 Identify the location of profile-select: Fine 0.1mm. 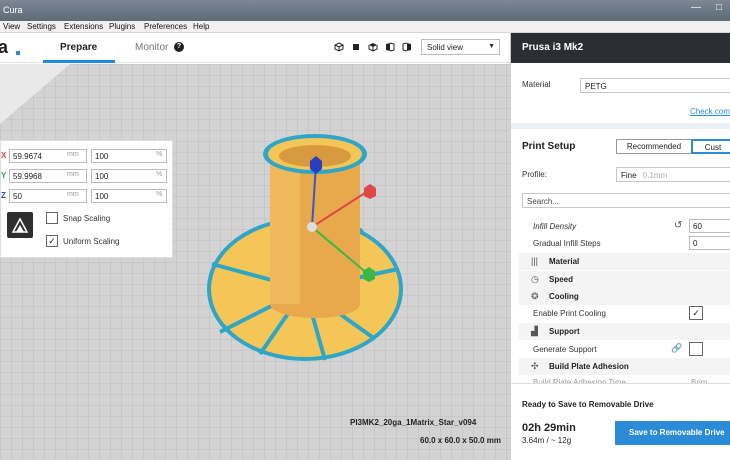
(673, 174).